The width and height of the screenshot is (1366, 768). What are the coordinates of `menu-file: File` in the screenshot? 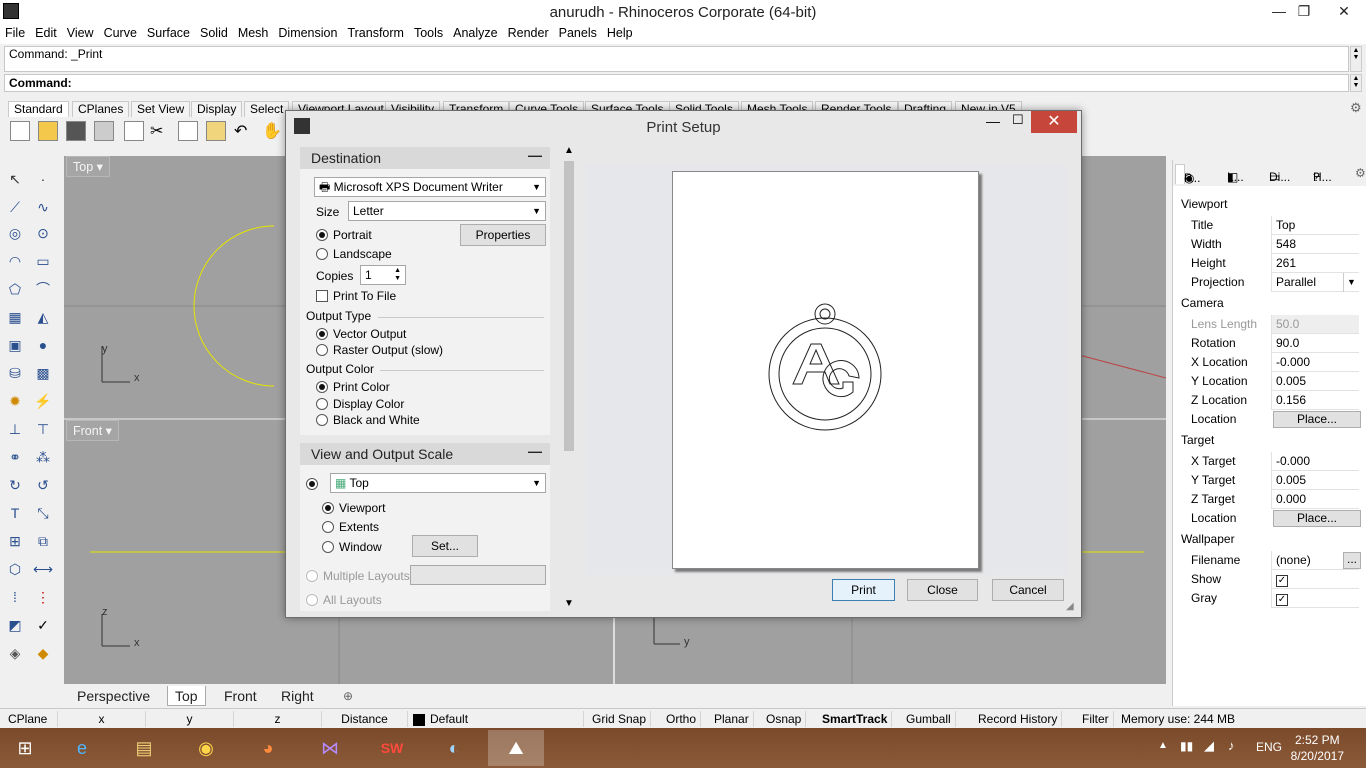 It's located at (15, 33).